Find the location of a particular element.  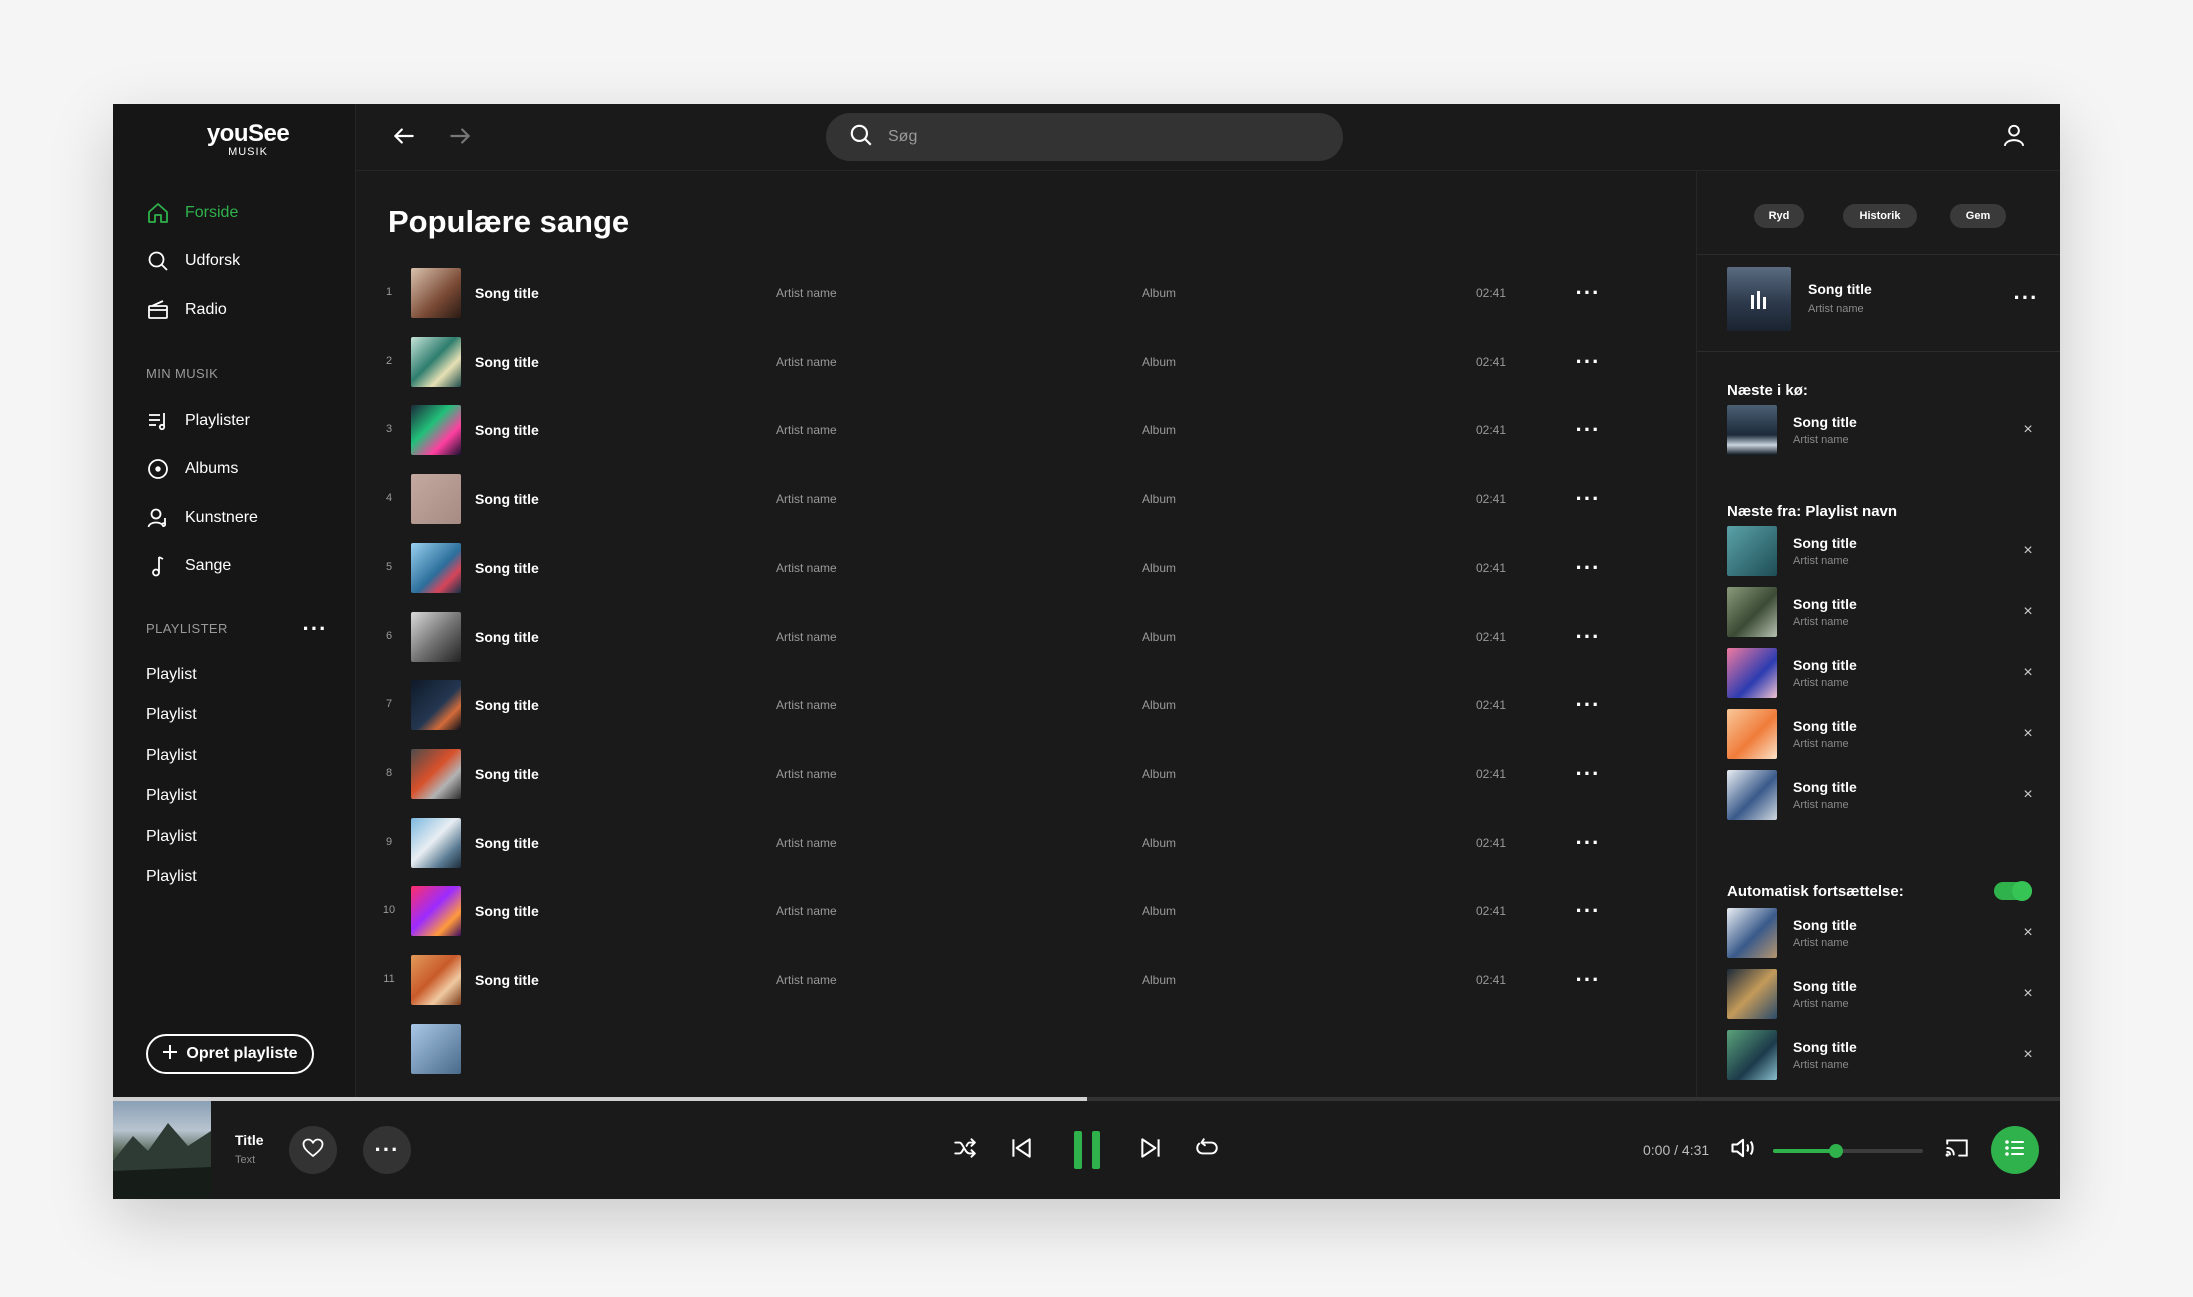

forward-button is located at coordinates (460, 138).